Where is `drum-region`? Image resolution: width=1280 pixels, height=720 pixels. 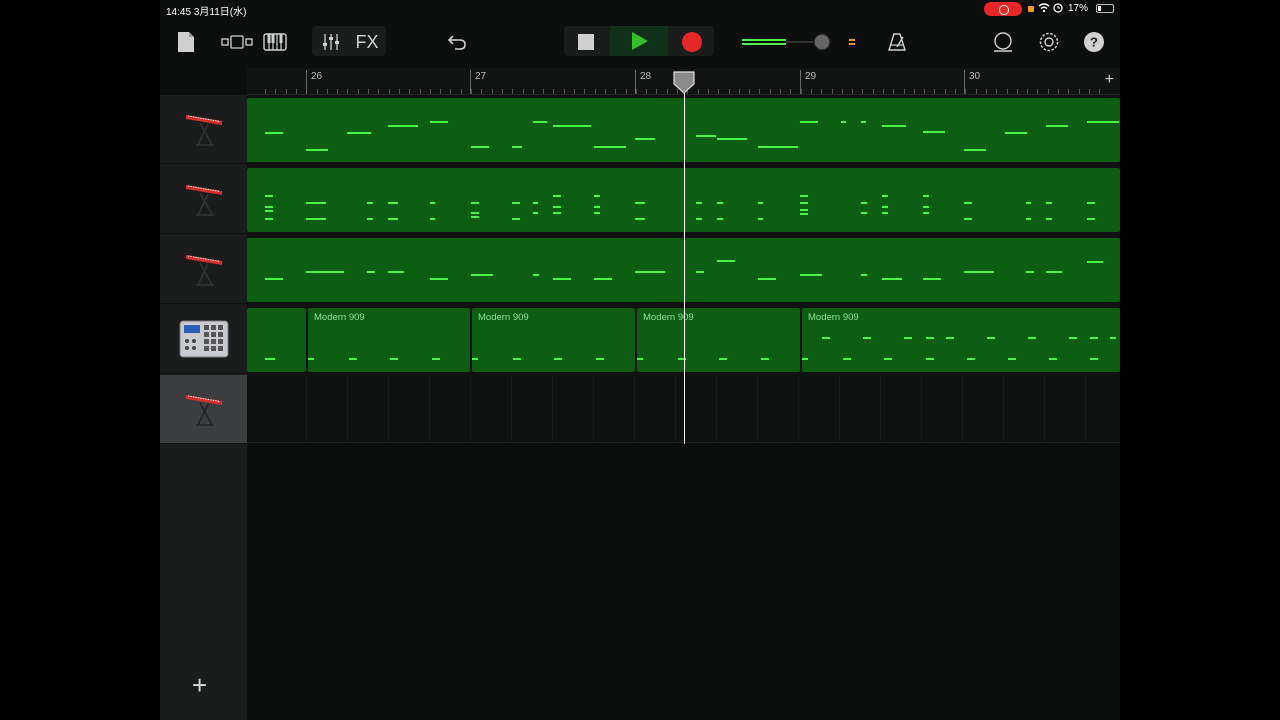
drum-region is located at coordinates (276, 340).